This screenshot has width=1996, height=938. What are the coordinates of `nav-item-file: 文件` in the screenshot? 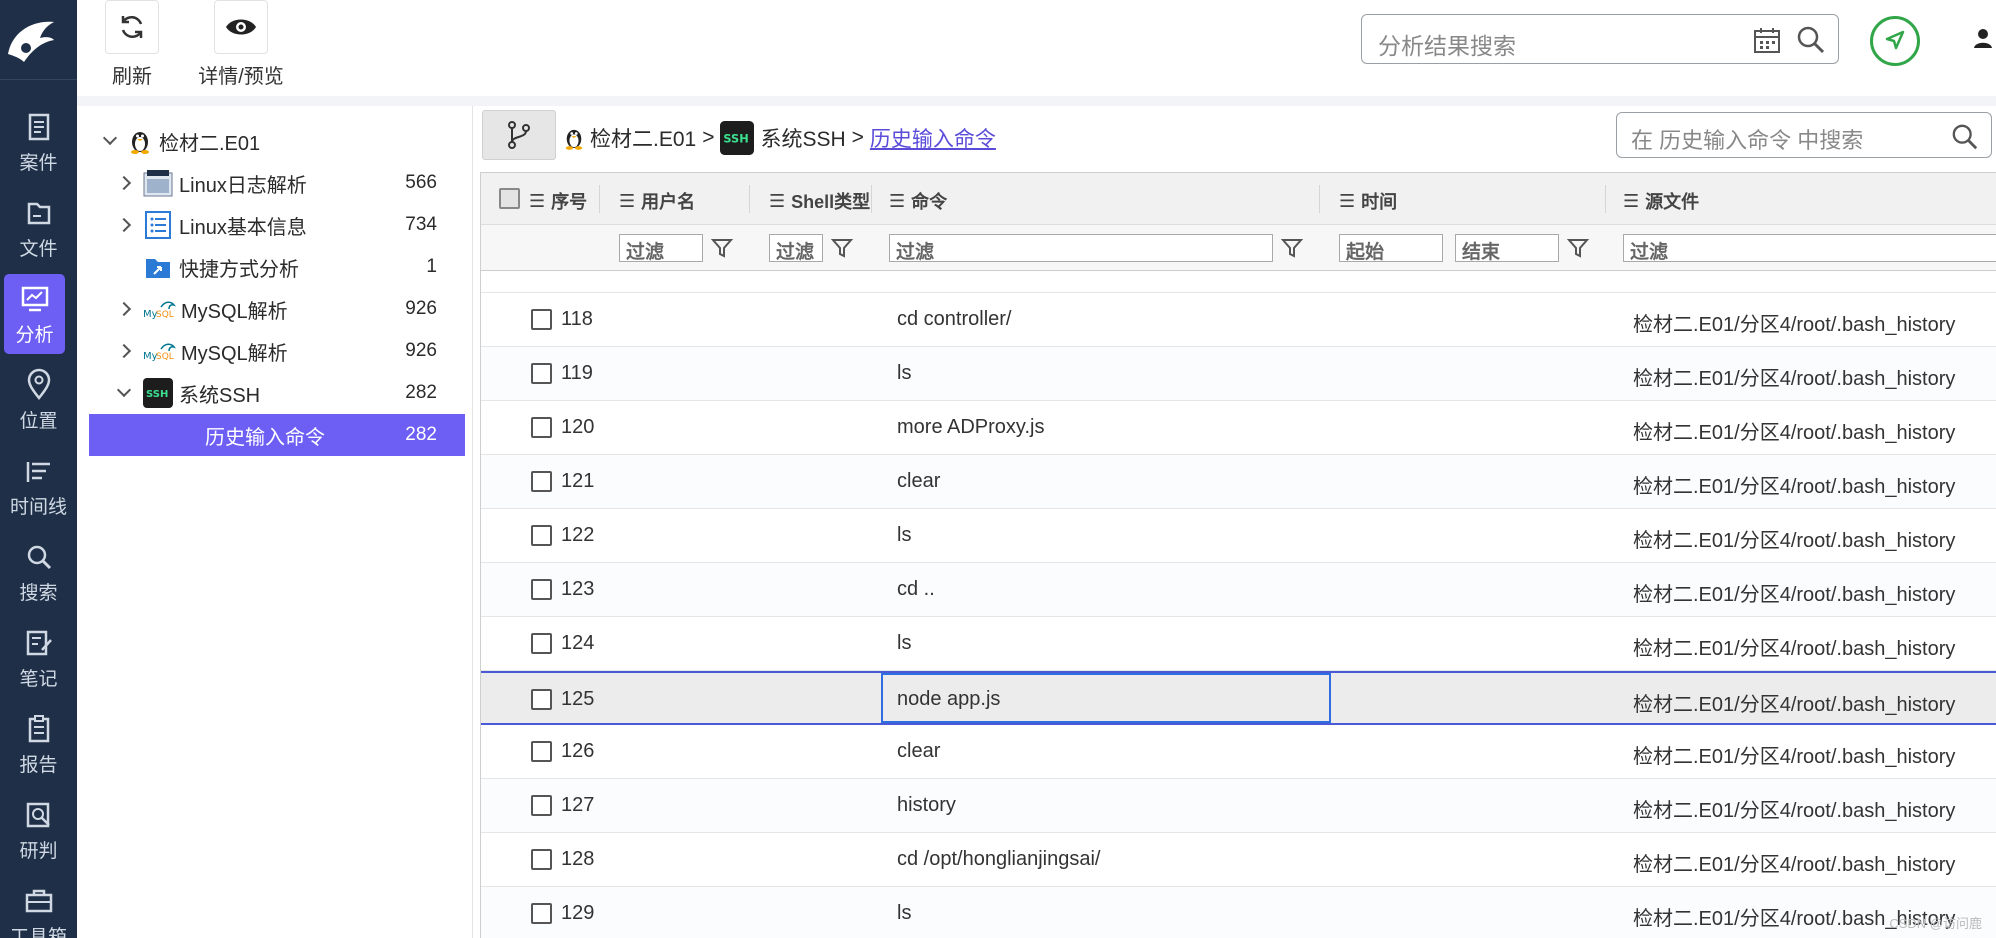 It's located at (38, 235).